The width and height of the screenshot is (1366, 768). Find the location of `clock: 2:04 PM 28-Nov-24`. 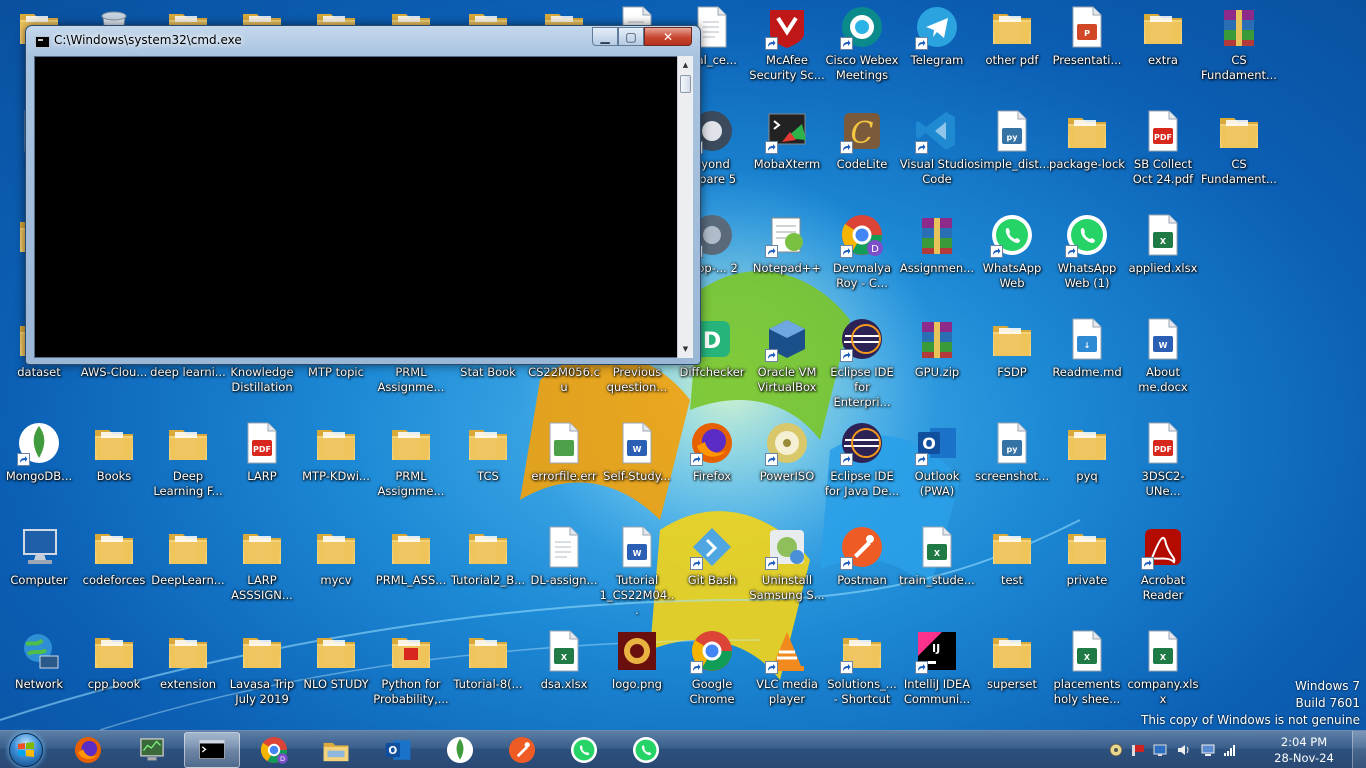

clock: 2:04 PM 28-Nov-24 is located at coordinates (1304, 750).